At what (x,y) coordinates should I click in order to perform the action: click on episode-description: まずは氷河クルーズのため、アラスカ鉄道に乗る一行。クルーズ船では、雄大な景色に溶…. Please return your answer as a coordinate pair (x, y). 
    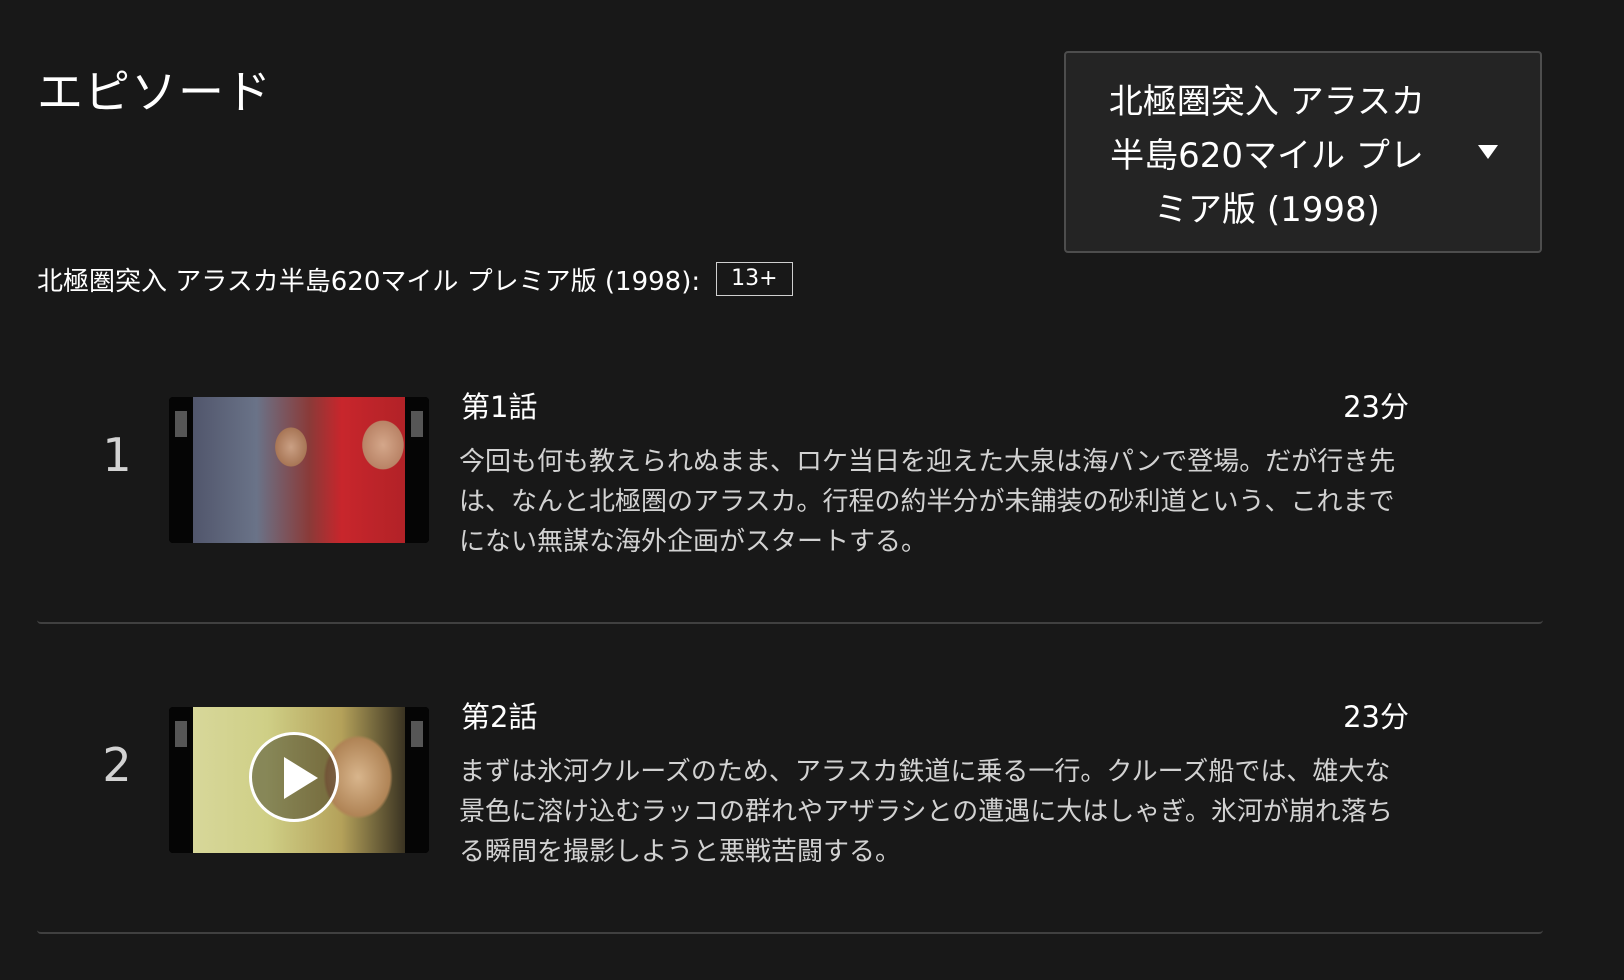
    Looking at the image, I should click on (926, 812).